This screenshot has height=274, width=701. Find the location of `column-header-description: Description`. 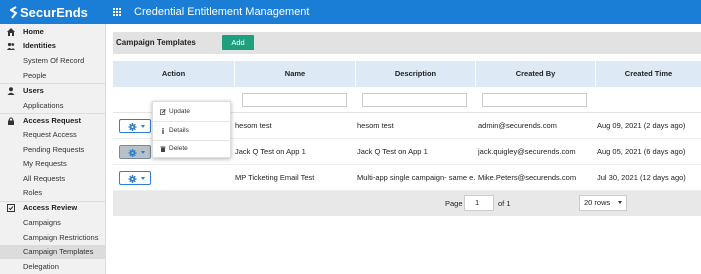

column-header-description: Description is located at coordinates (416, 74).